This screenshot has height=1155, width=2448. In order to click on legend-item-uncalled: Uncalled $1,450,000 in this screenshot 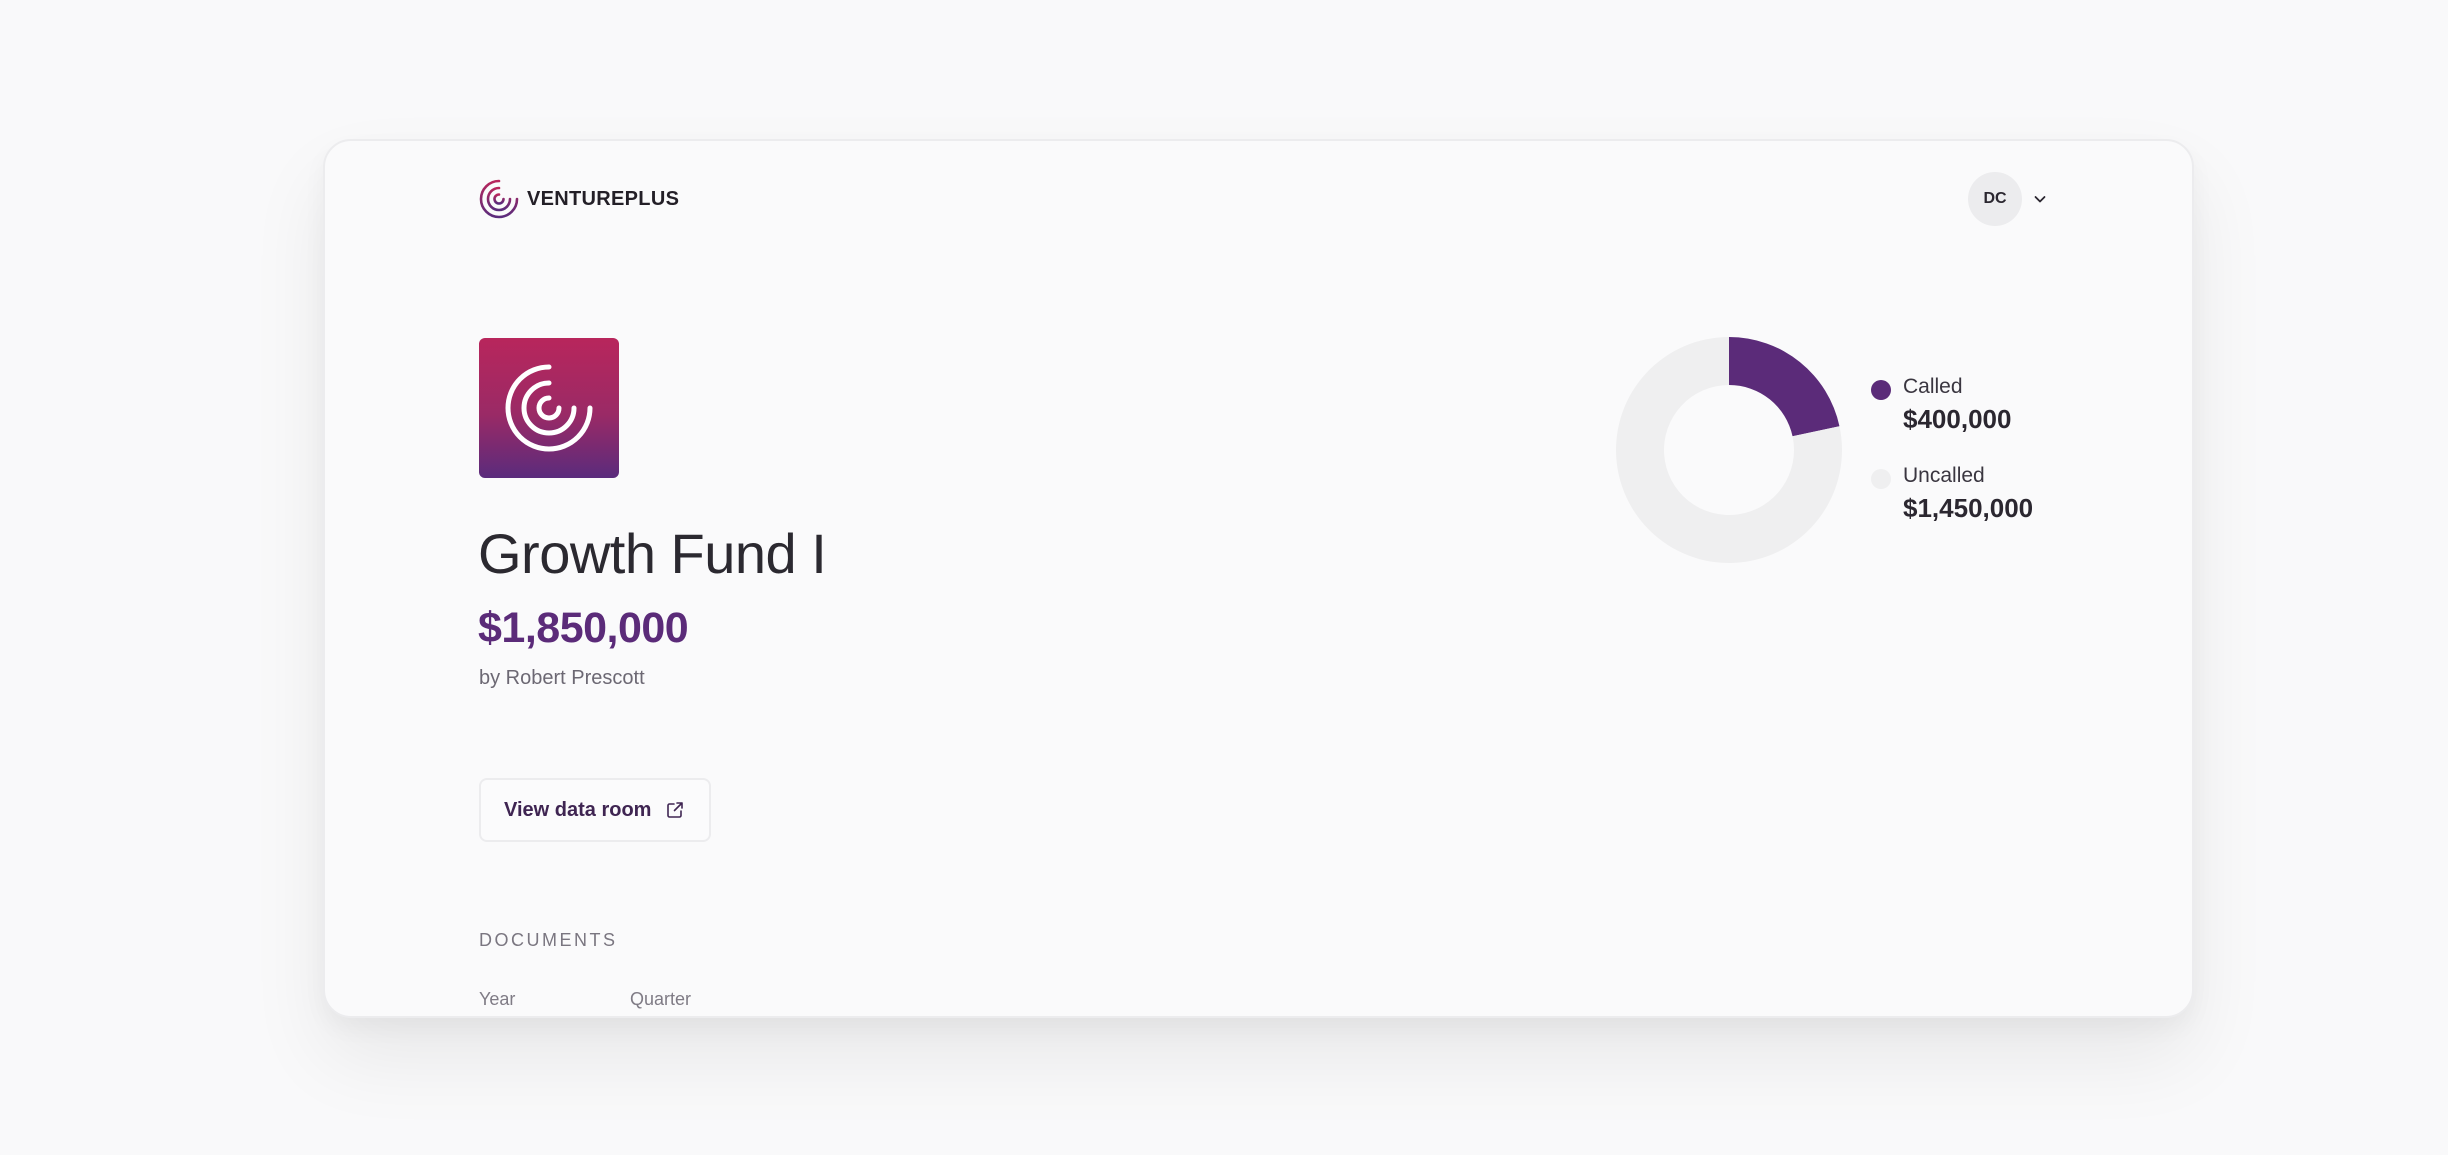, I will do `click(1952, 494)`.